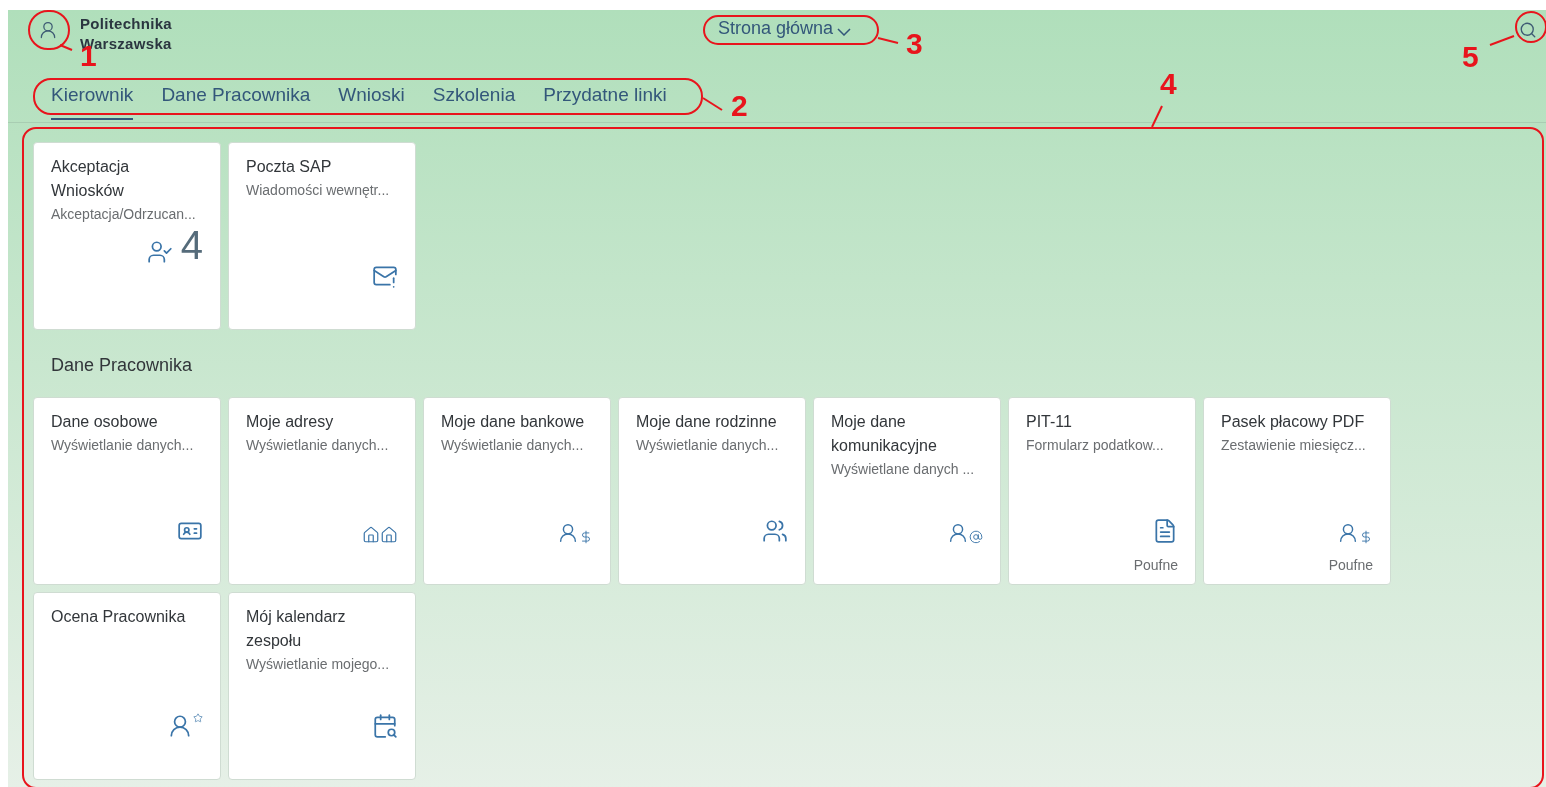 This screenshot has height=787, width=1546. I want to click on tile-title: Moje adresy, so click(290, 422).